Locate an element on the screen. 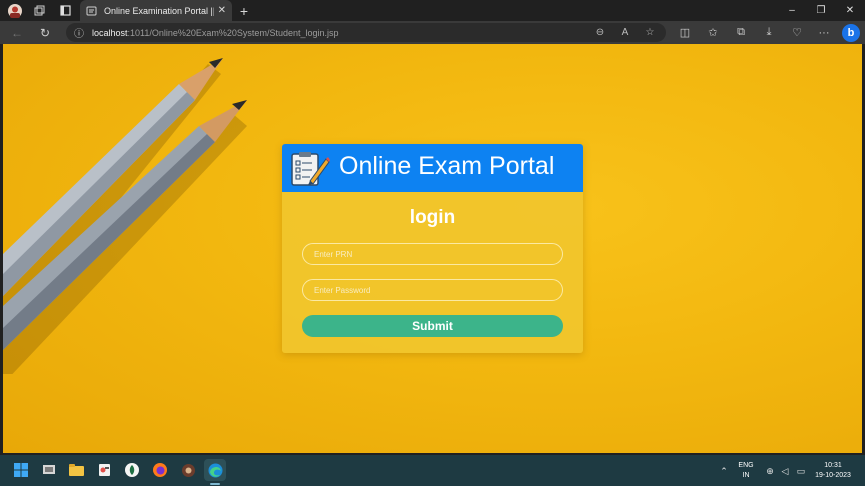 Image resolution: width=865 pixels, height=486 pixels. app-gear-icon is located at coordinates (188, 470).